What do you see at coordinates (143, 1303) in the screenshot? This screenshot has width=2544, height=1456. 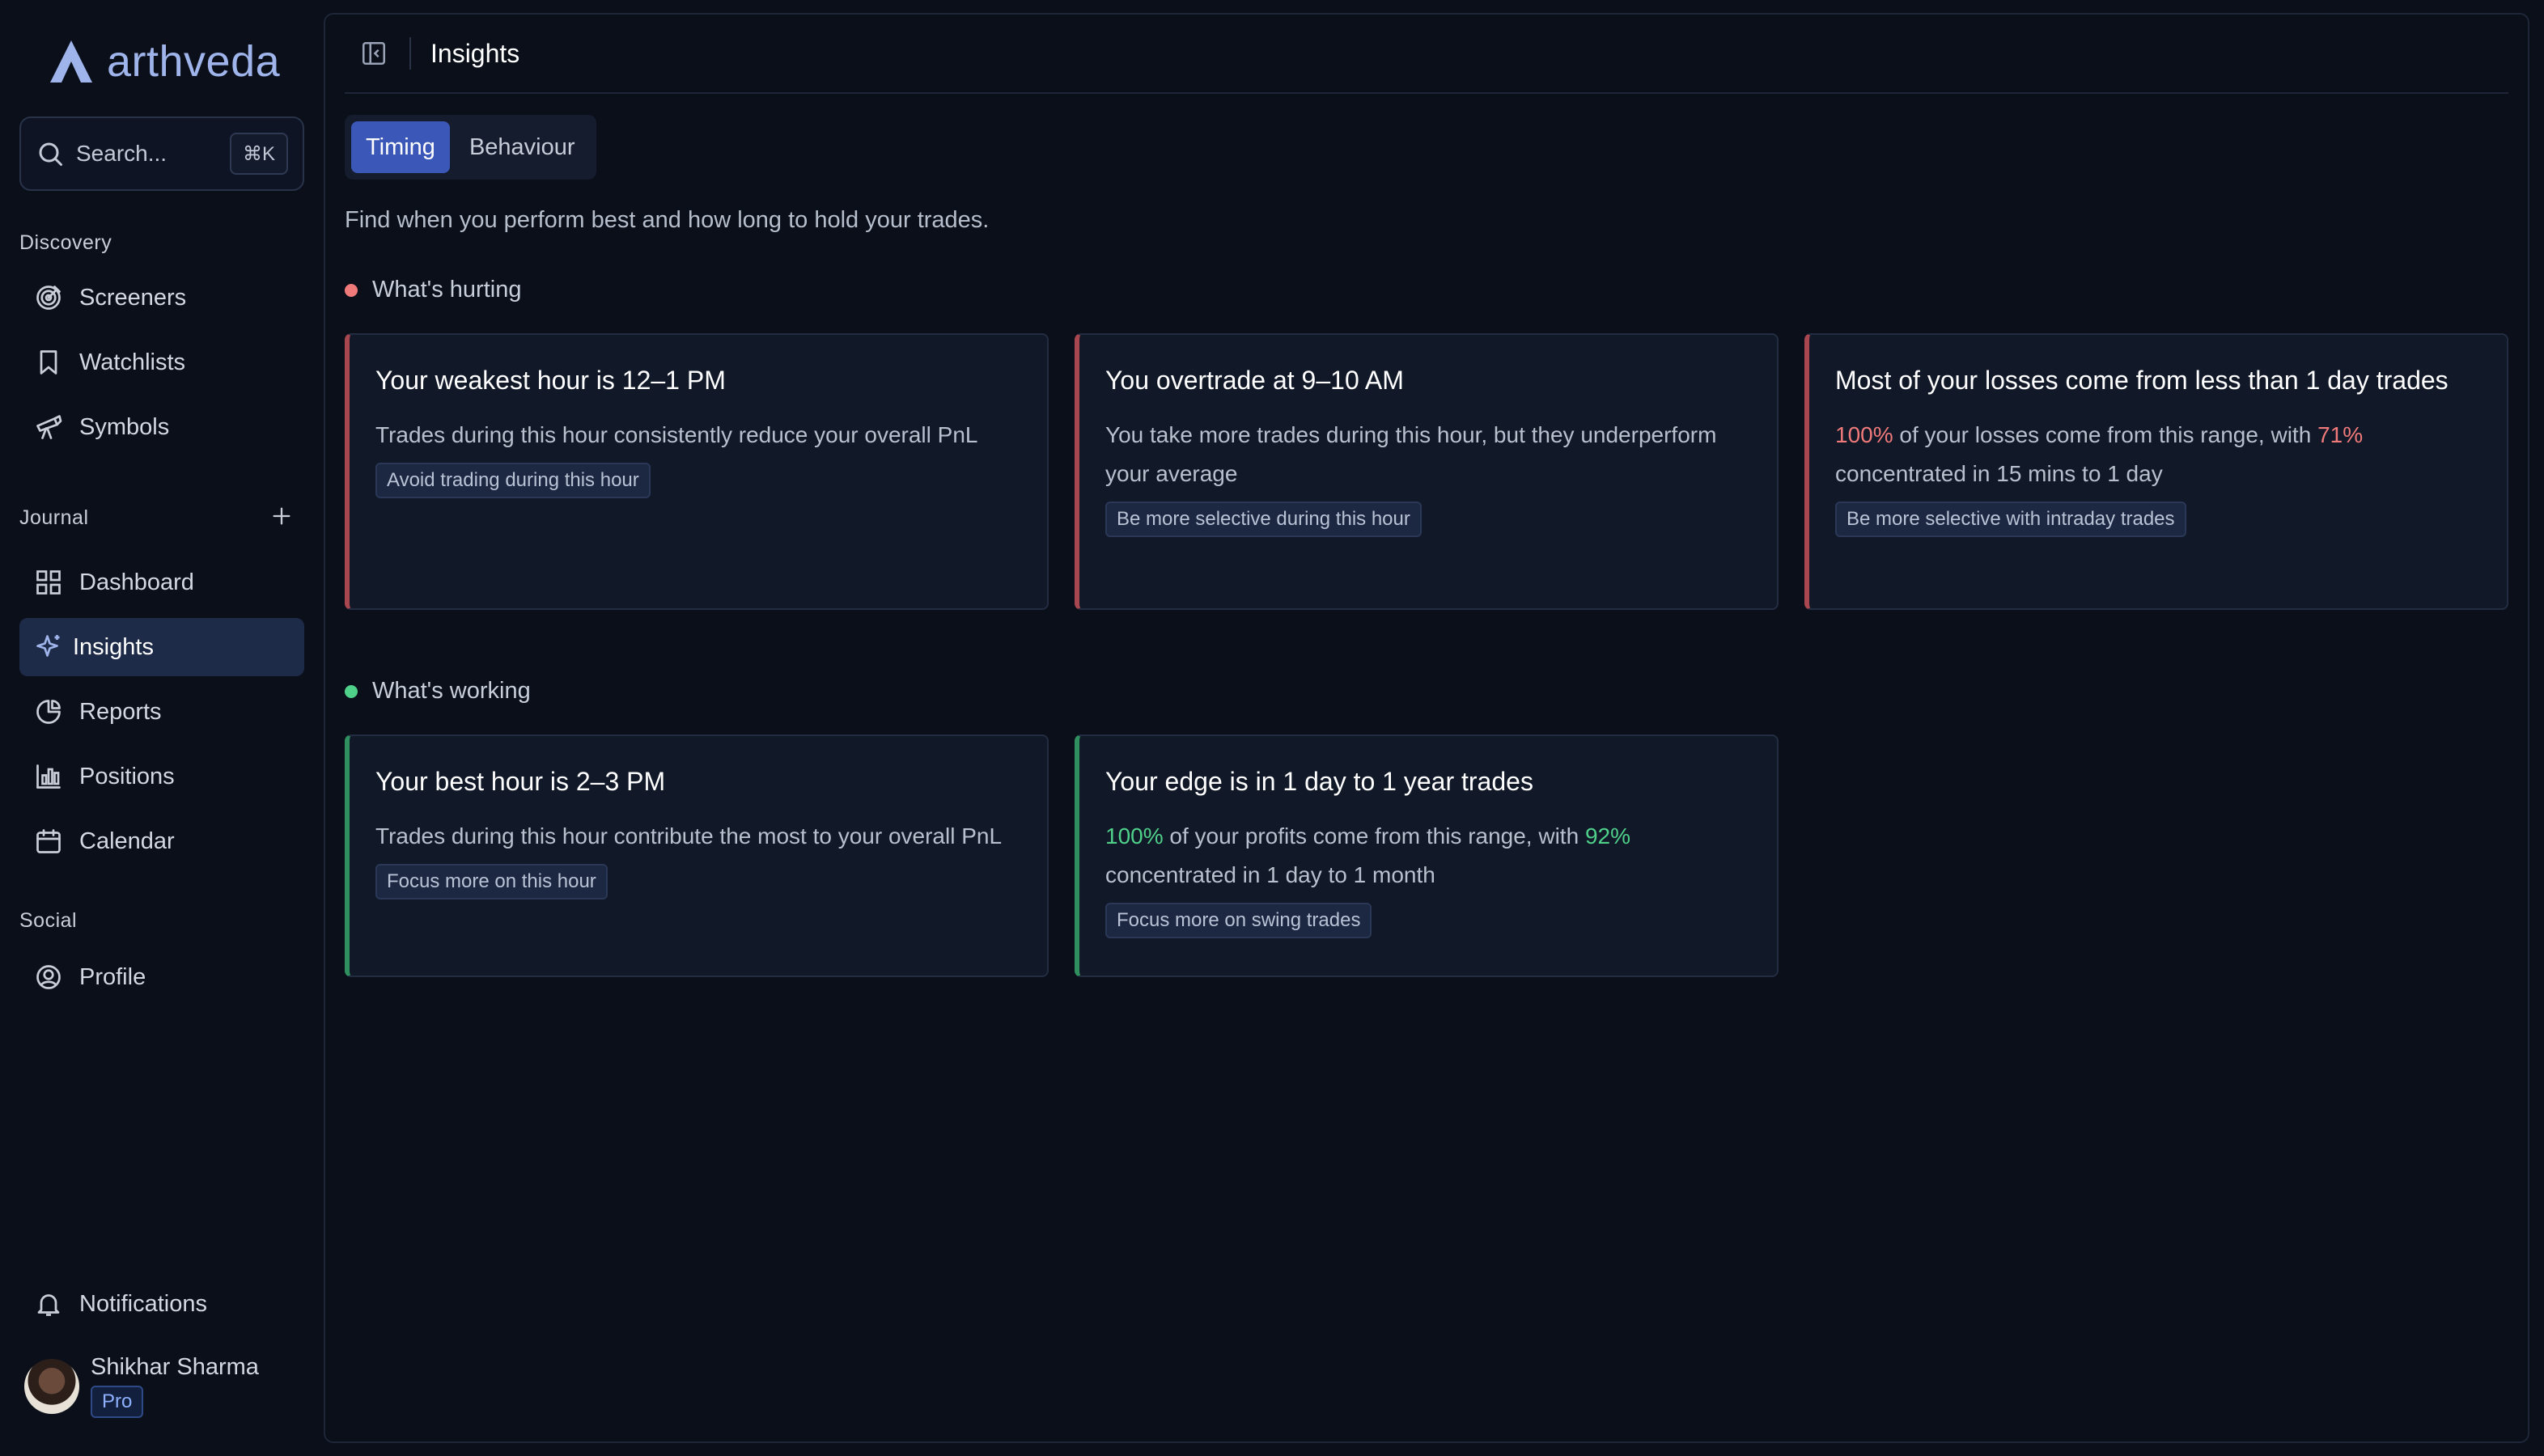 I see `sidebar-item-label: Notifications` at bounding box center [143, 1303].